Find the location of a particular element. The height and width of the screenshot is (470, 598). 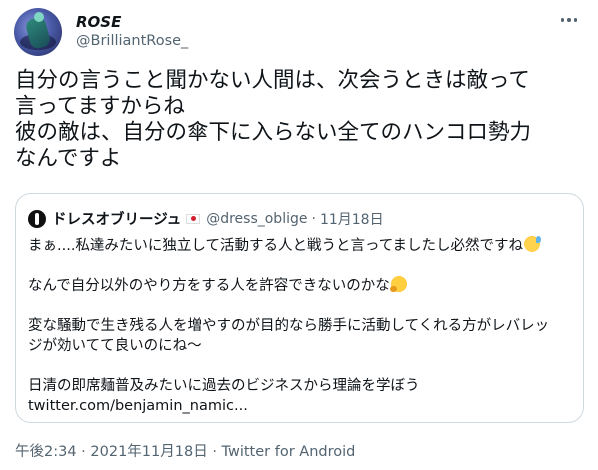

author-handle: @BrilliantRose_ is located at coordinates (132, 41).